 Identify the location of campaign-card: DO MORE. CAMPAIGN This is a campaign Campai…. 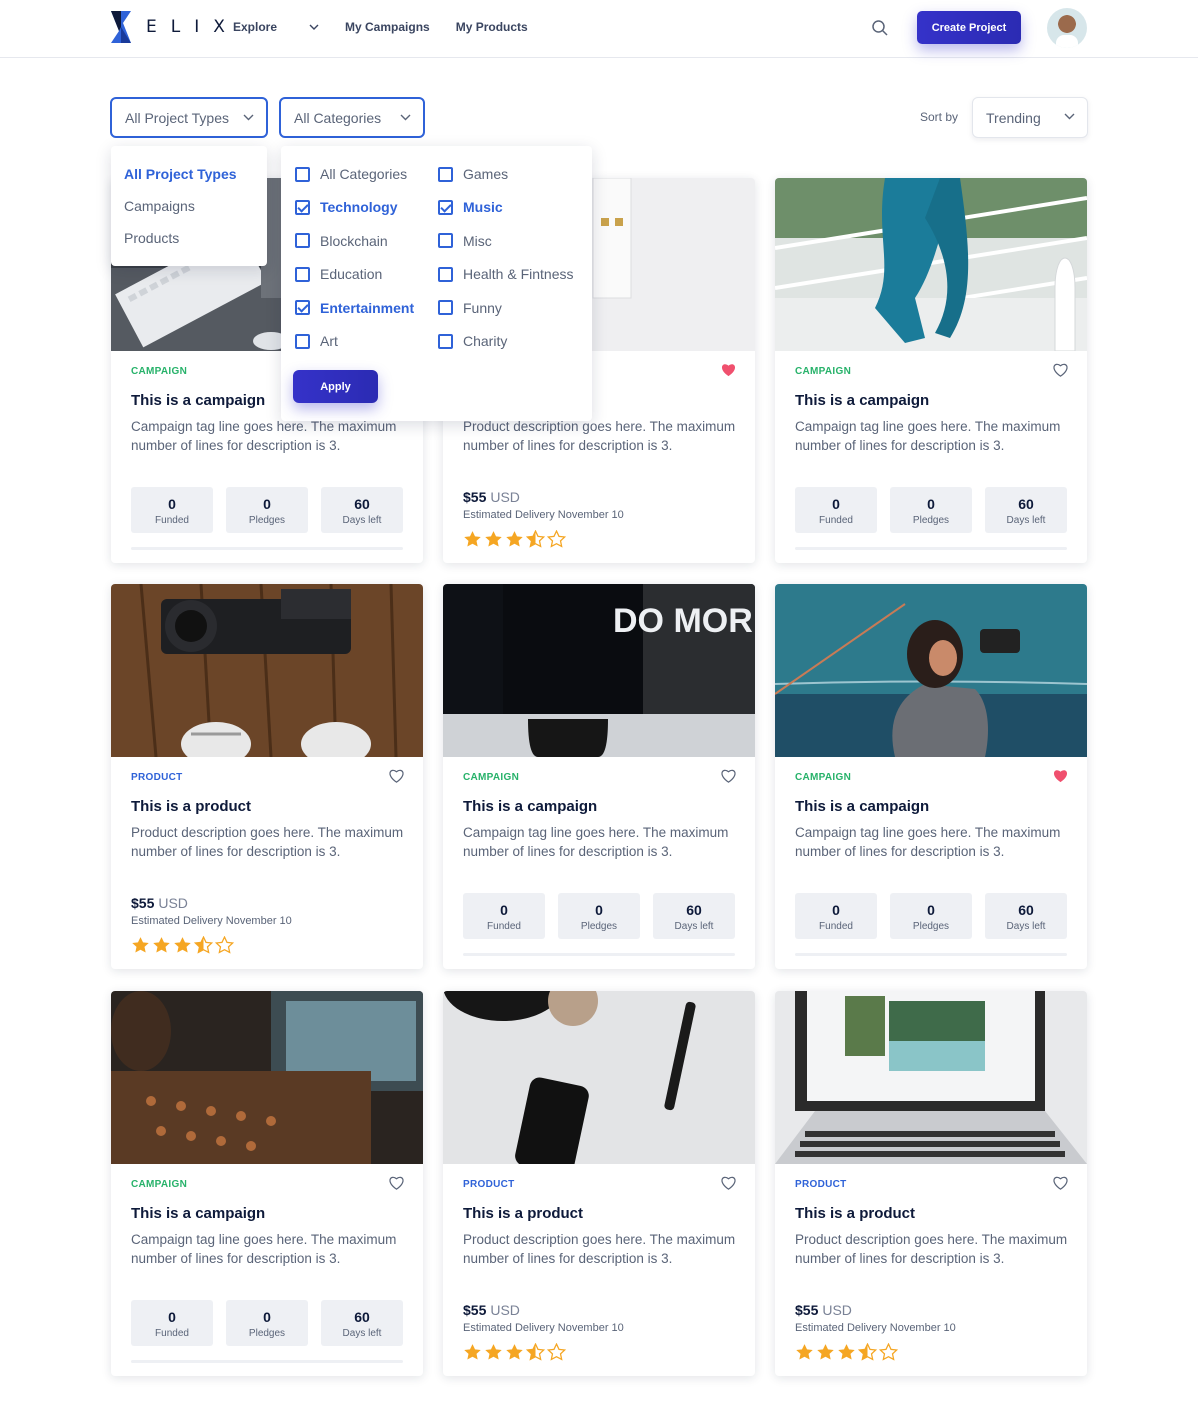
(599, 776).